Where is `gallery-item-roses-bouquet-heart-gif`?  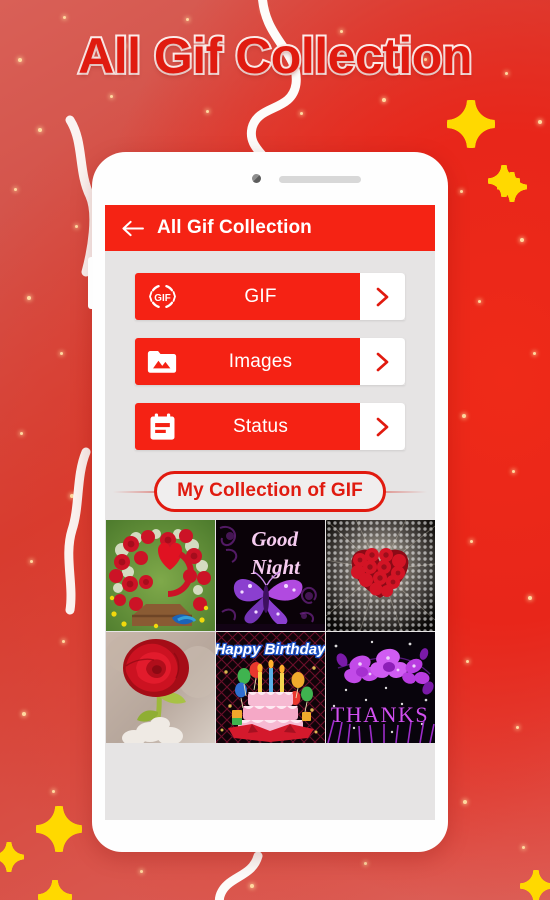
gallery-item-roses-bouquet-heart-gif is located at coordinates (160, 575).